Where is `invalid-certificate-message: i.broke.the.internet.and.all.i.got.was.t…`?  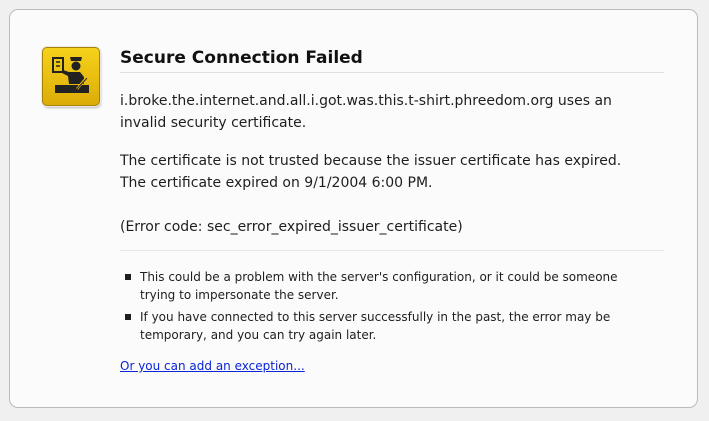 invalid-certificate-message: i.broke.the.internet.and.all.i.got.was.t… is located at coordinates (366, 112).